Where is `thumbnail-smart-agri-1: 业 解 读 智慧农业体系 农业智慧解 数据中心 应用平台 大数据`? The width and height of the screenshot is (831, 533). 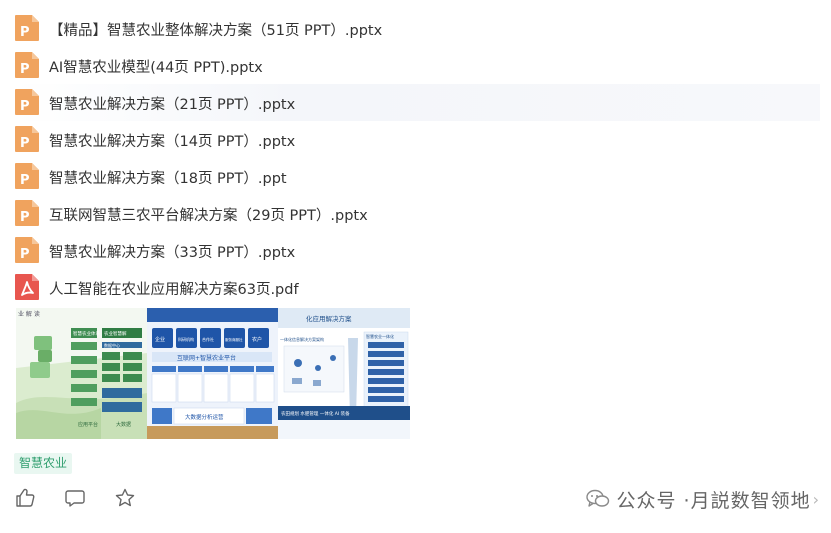 thumbnail-smart-agri-1: 业 解 读 智慧农业体系 农业智慧解 数据中心 应用平台 大数据 is located at coordinates (81, 373).